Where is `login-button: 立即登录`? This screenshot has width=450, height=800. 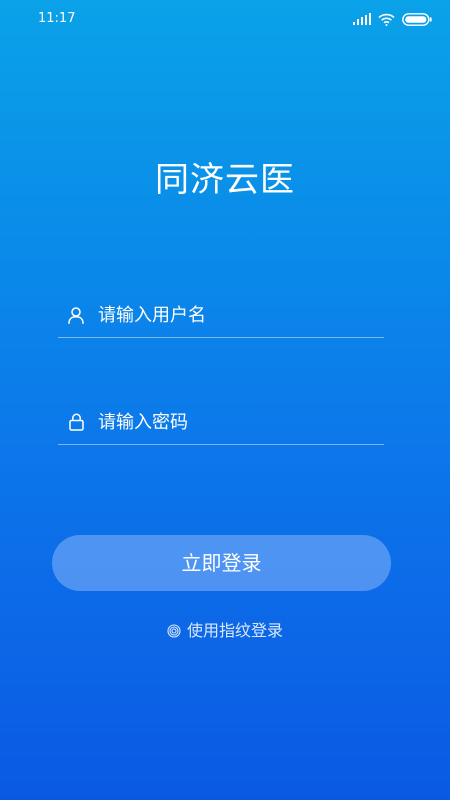
login-button: 立即登录 is located at coordinates (221, 563).